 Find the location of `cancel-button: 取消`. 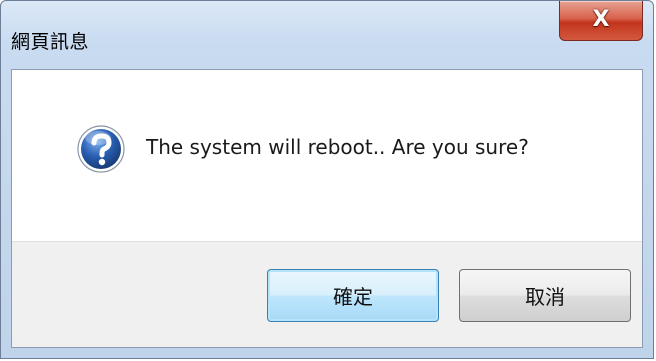

cancel-button: 取消 is located at coordinates (545, 295).